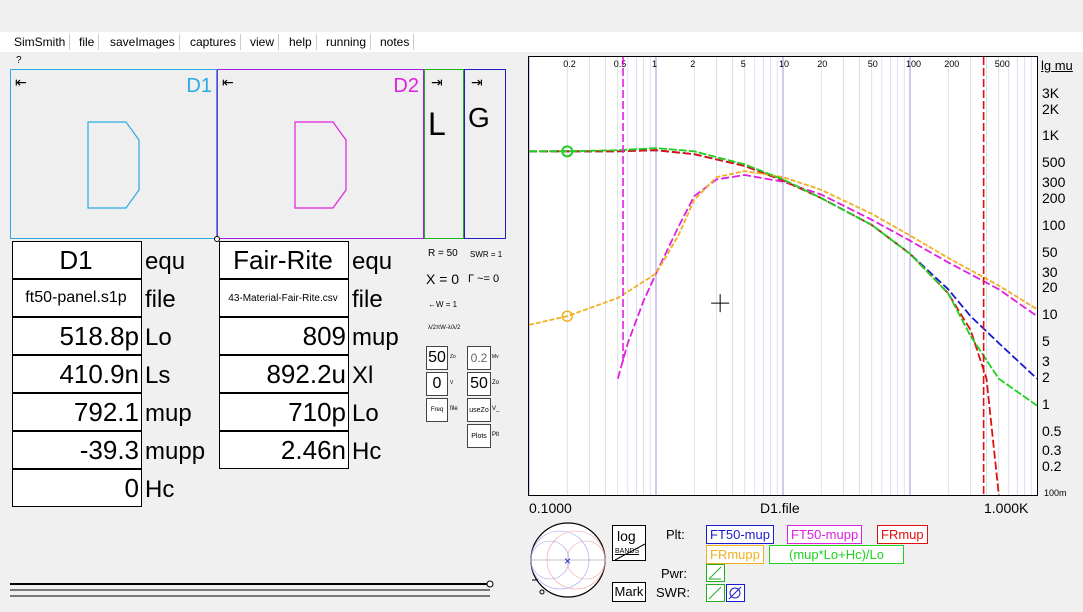  Describe the element at coordinates (743, 64) in the screenshot. I see `plot-top-tick-label: 5` at that location.